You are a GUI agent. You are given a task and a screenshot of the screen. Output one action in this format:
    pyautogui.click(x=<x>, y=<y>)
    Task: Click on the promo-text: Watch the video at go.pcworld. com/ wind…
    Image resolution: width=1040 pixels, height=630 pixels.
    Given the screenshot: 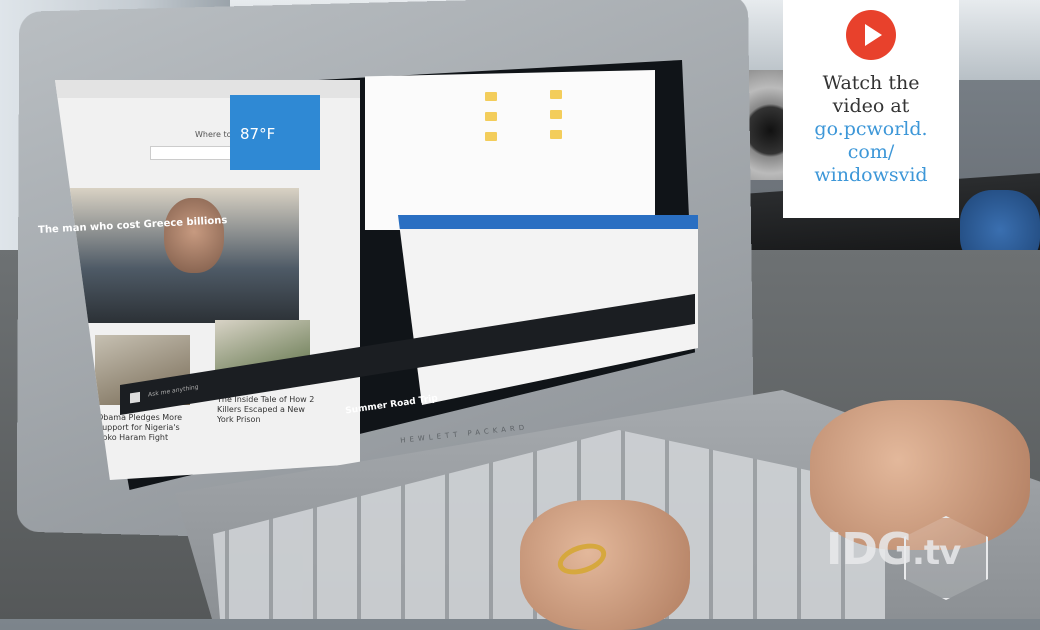 What is the action you would take?
    pyautogui.click(x=871, y=129)
    